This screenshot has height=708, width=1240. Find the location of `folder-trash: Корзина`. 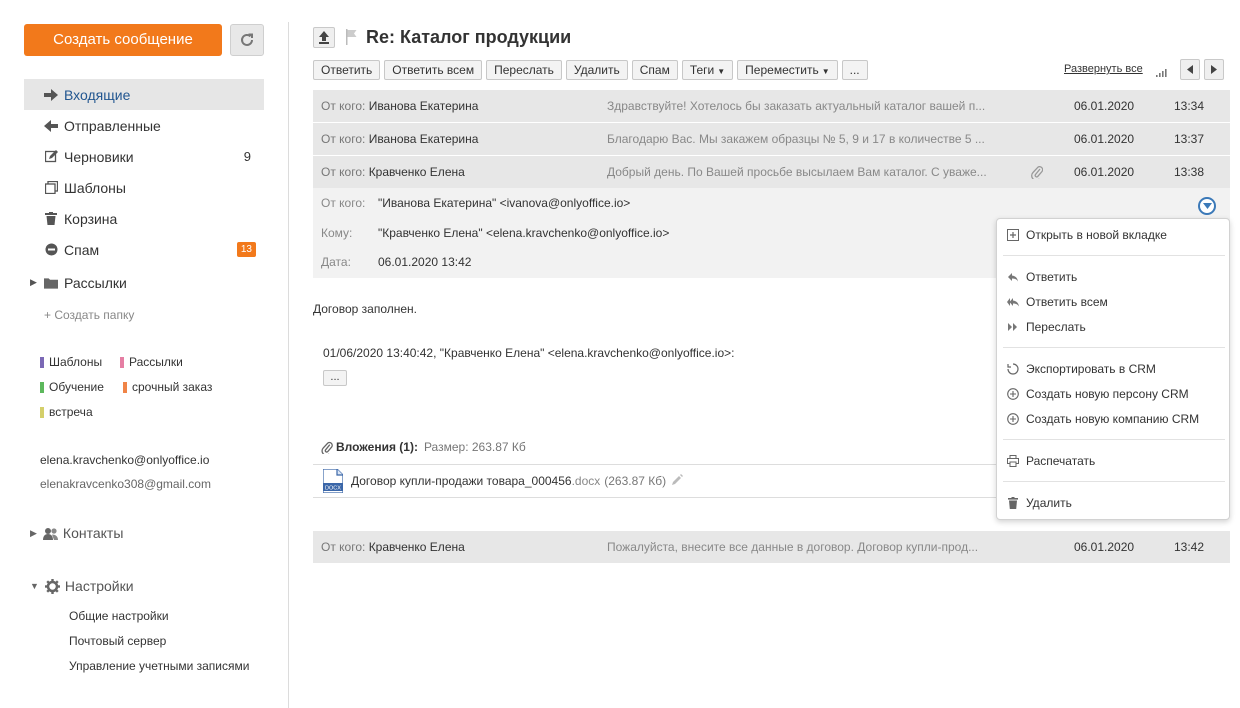

folder-trash: Корзина is located at coordinates (144, 218).